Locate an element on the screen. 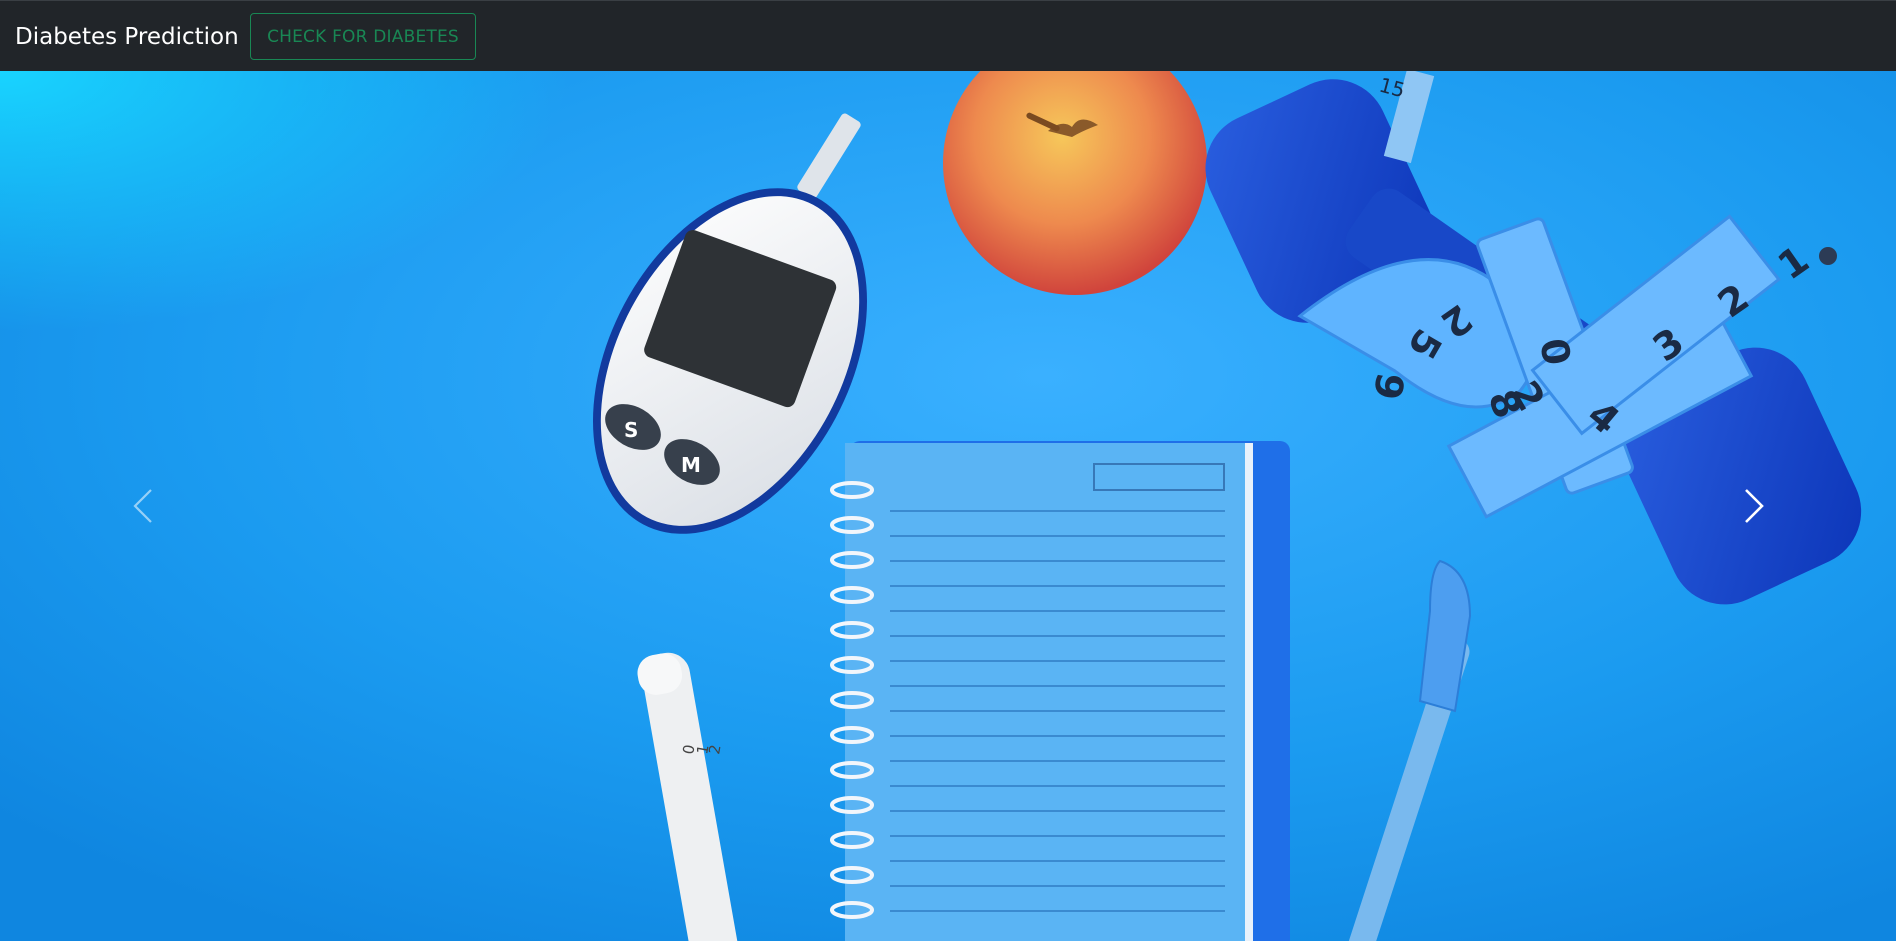 The height and width of the screenshot is (941, 1896). notebook is located at coordinates (1060, 691).